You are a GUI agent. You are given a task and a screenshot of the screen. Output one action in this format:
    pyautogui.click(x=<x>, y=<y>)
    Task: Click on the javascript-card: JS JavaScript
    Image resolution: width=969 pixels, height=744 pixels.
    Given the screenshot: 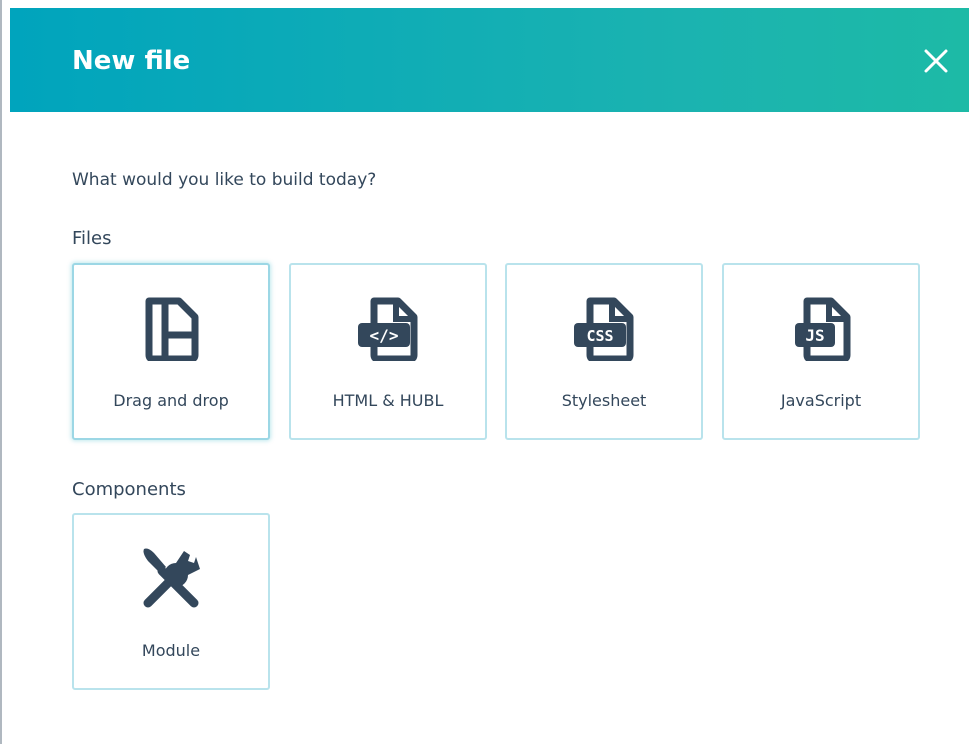 What is the action you would take?
    pyautogui.click(x=821, y=351)
    